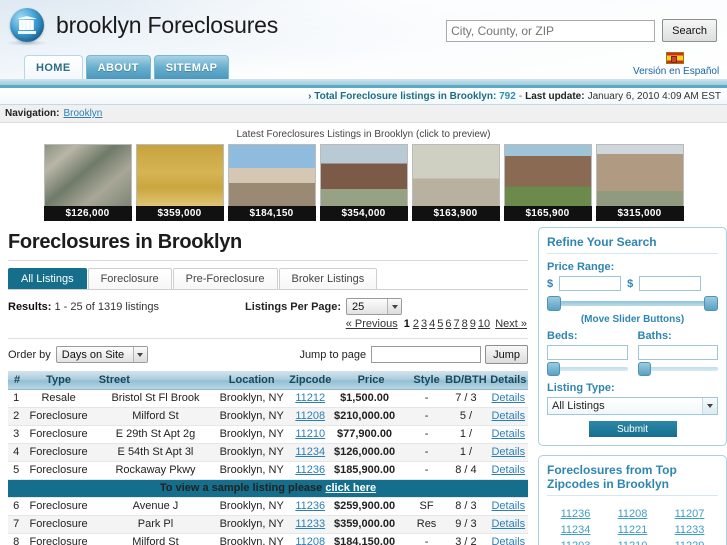 The image size is (727, 545). What do you see at coordinates (440, 324) in the screenshot?
I see `pagination-page-5: 5` at bounding box center [440, 324].